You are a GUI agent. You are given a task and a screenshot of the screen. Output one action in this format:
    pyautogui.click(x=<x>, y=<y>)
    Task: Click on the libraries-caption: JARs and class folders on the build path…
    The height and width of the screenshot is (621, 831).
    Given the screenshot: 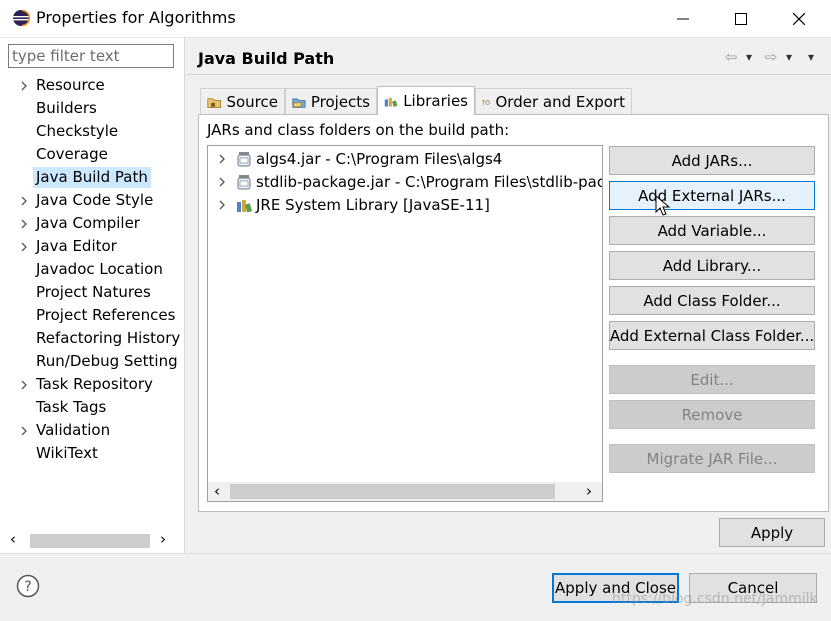 What is the action you would take?
    pyautogui.click(x=358, y=130)
    